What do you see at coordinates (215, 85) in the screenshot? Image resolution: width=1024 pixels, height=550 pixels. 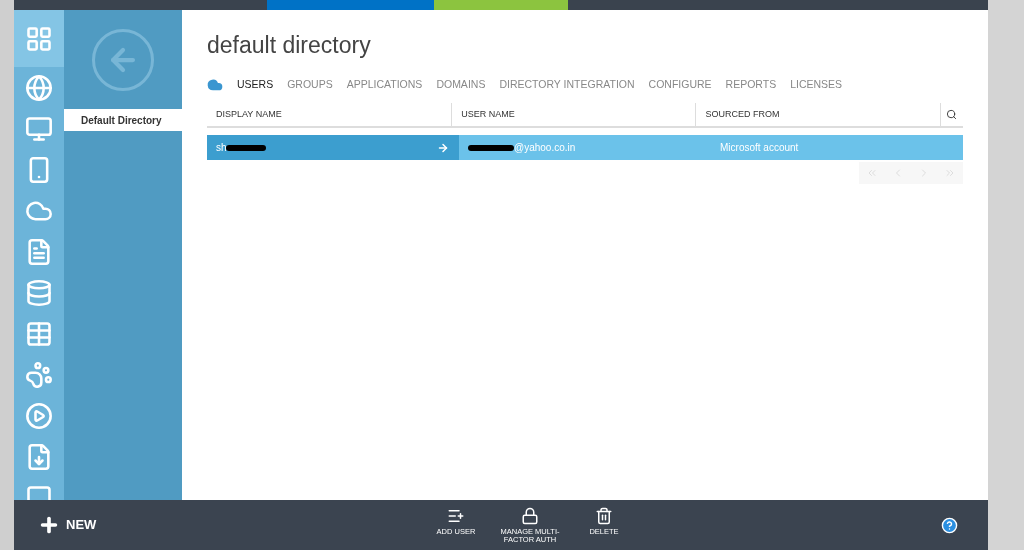 I see `cloud-icon` at bounding box center [215, 85].